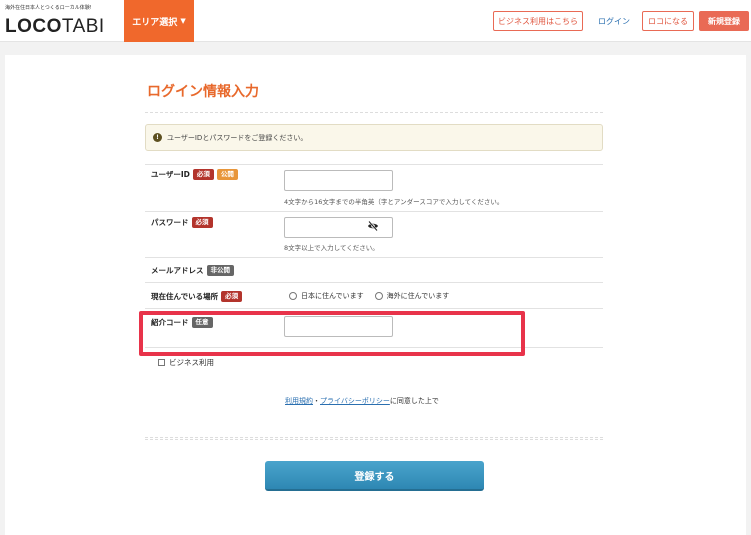 This screenshot has width=751, height=535. What do you see at coordinates (538, 21) in the screenshot?
I see `business-use-button: ビジネス利用はこちら` at bounding box center [538, 21].